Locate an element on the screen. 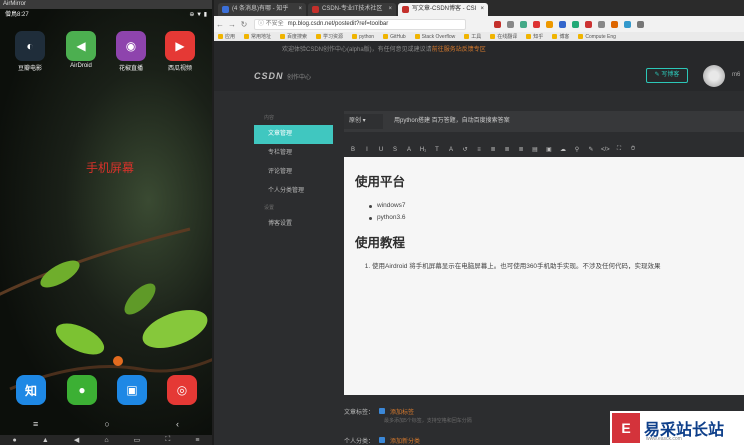 This screenshot has width=744, height=445. sidebar-item-blog-settings: 博客设置 is located at coordinates (293, 224).